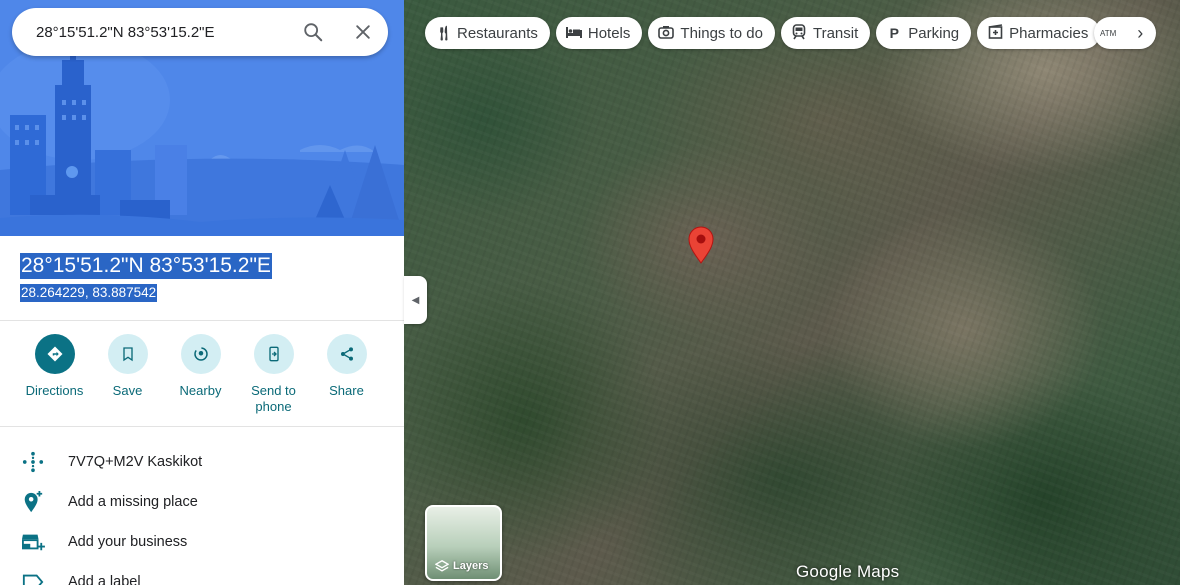 The width and height of the screenshot is (1180, 585). I want to click on bed-icon, so click(573, 33).